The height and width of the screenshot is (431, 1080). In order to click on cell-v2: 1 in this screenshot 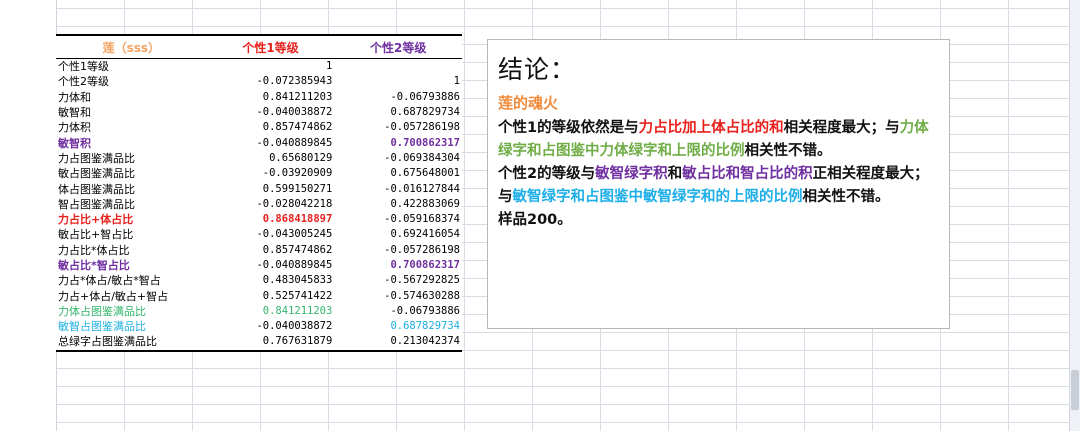, I will do `click(398, 81)`.